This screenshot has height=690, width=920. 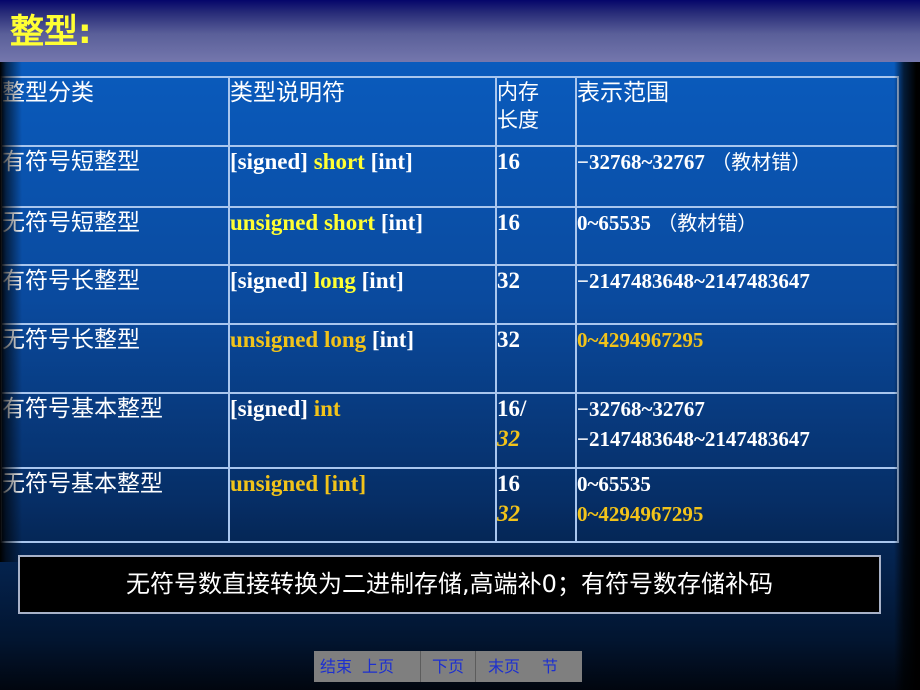 What do you see at coordinates (460, 31) in the screenshot?
I see `title-bar: 整型:` at bounding box center [460, 31].